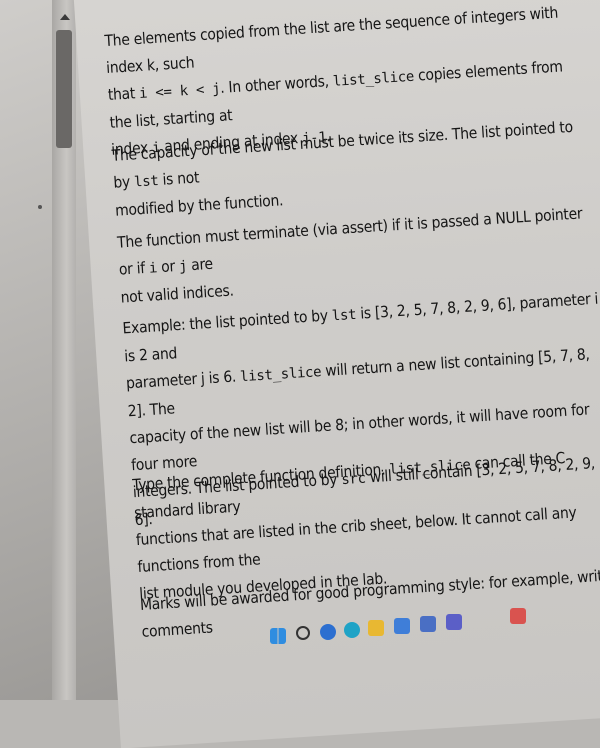 The image size is (600, 748). What do you see at coordinates (123, 94) in the screenshot?
I see `text-run: that` at bounding box center [123, 94].